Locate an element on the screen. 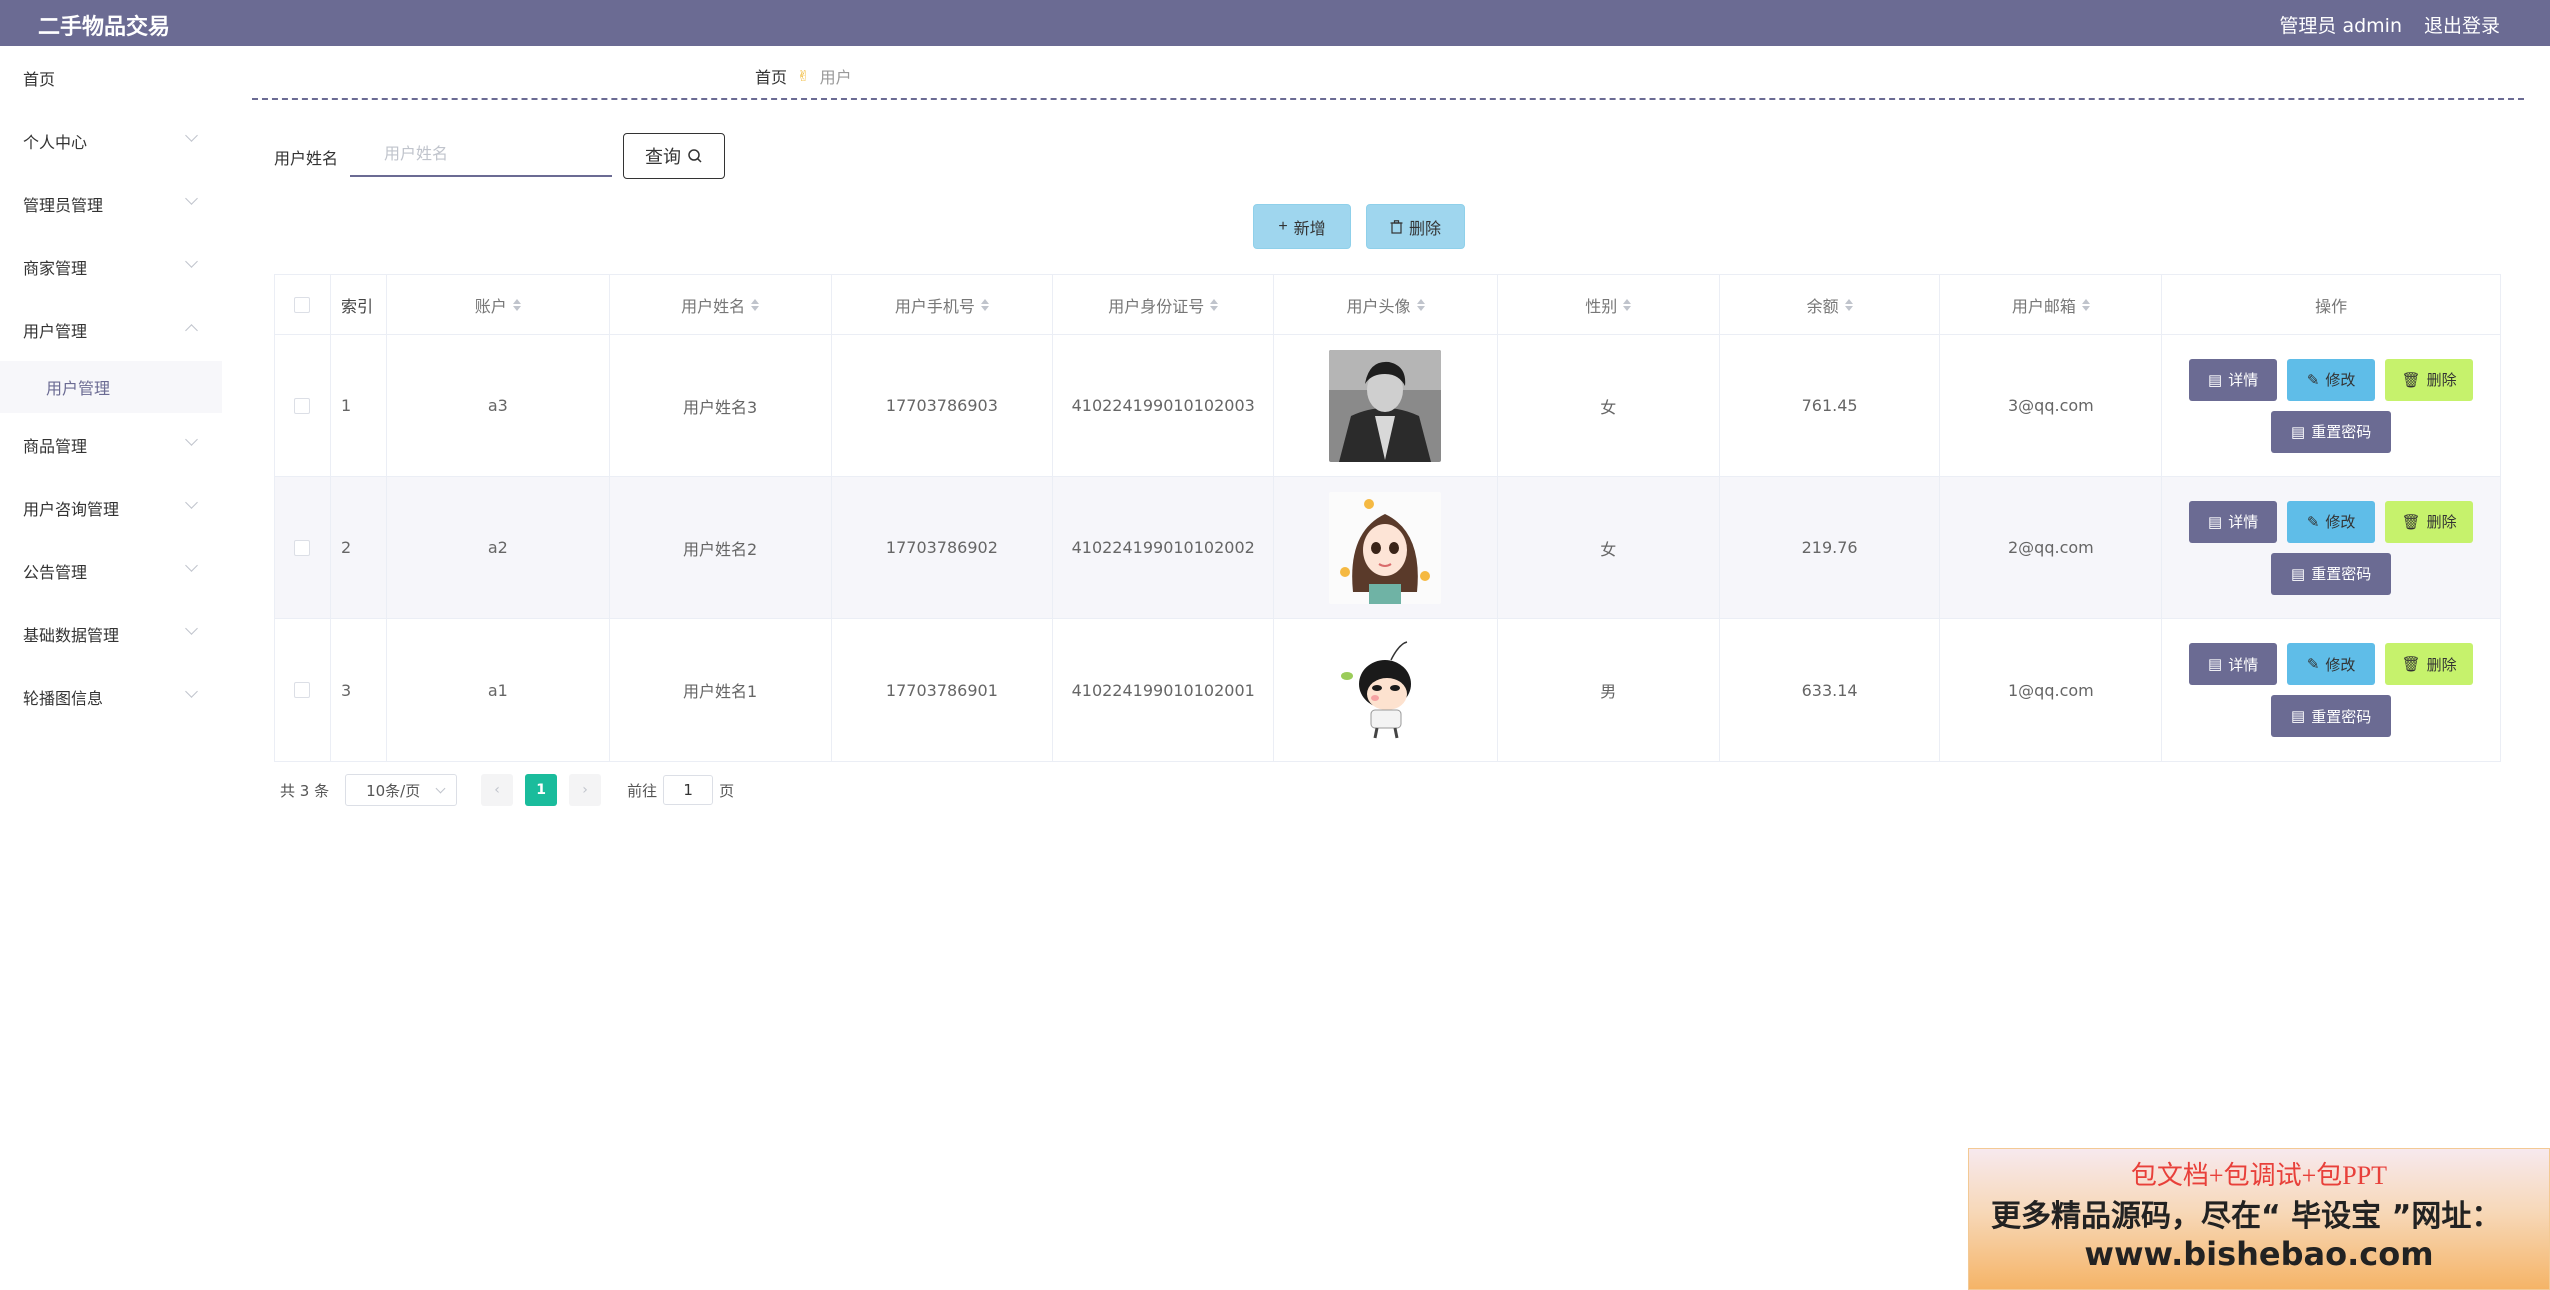 The image size is (2550, 1290). header-sex: 性别 is located at coordinates (1609, 304).